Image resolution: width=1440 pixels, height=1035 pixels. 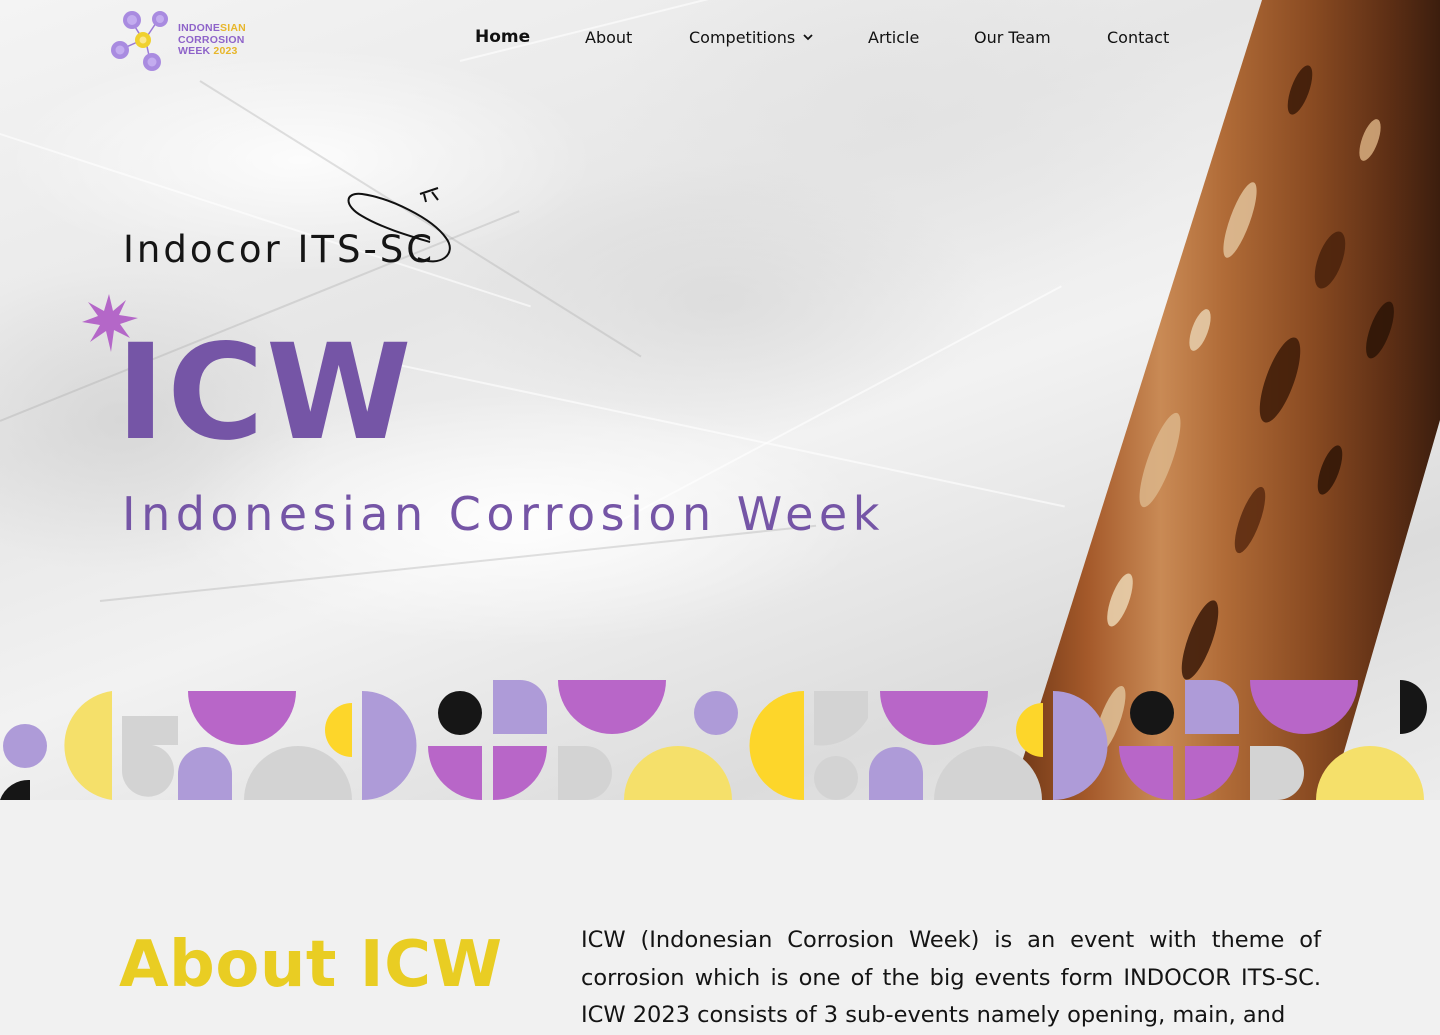 What do you see at coordinates (399, 225) in the screenshot?
I see `orbit-doodle-icon` at bounding box center [399, 225].